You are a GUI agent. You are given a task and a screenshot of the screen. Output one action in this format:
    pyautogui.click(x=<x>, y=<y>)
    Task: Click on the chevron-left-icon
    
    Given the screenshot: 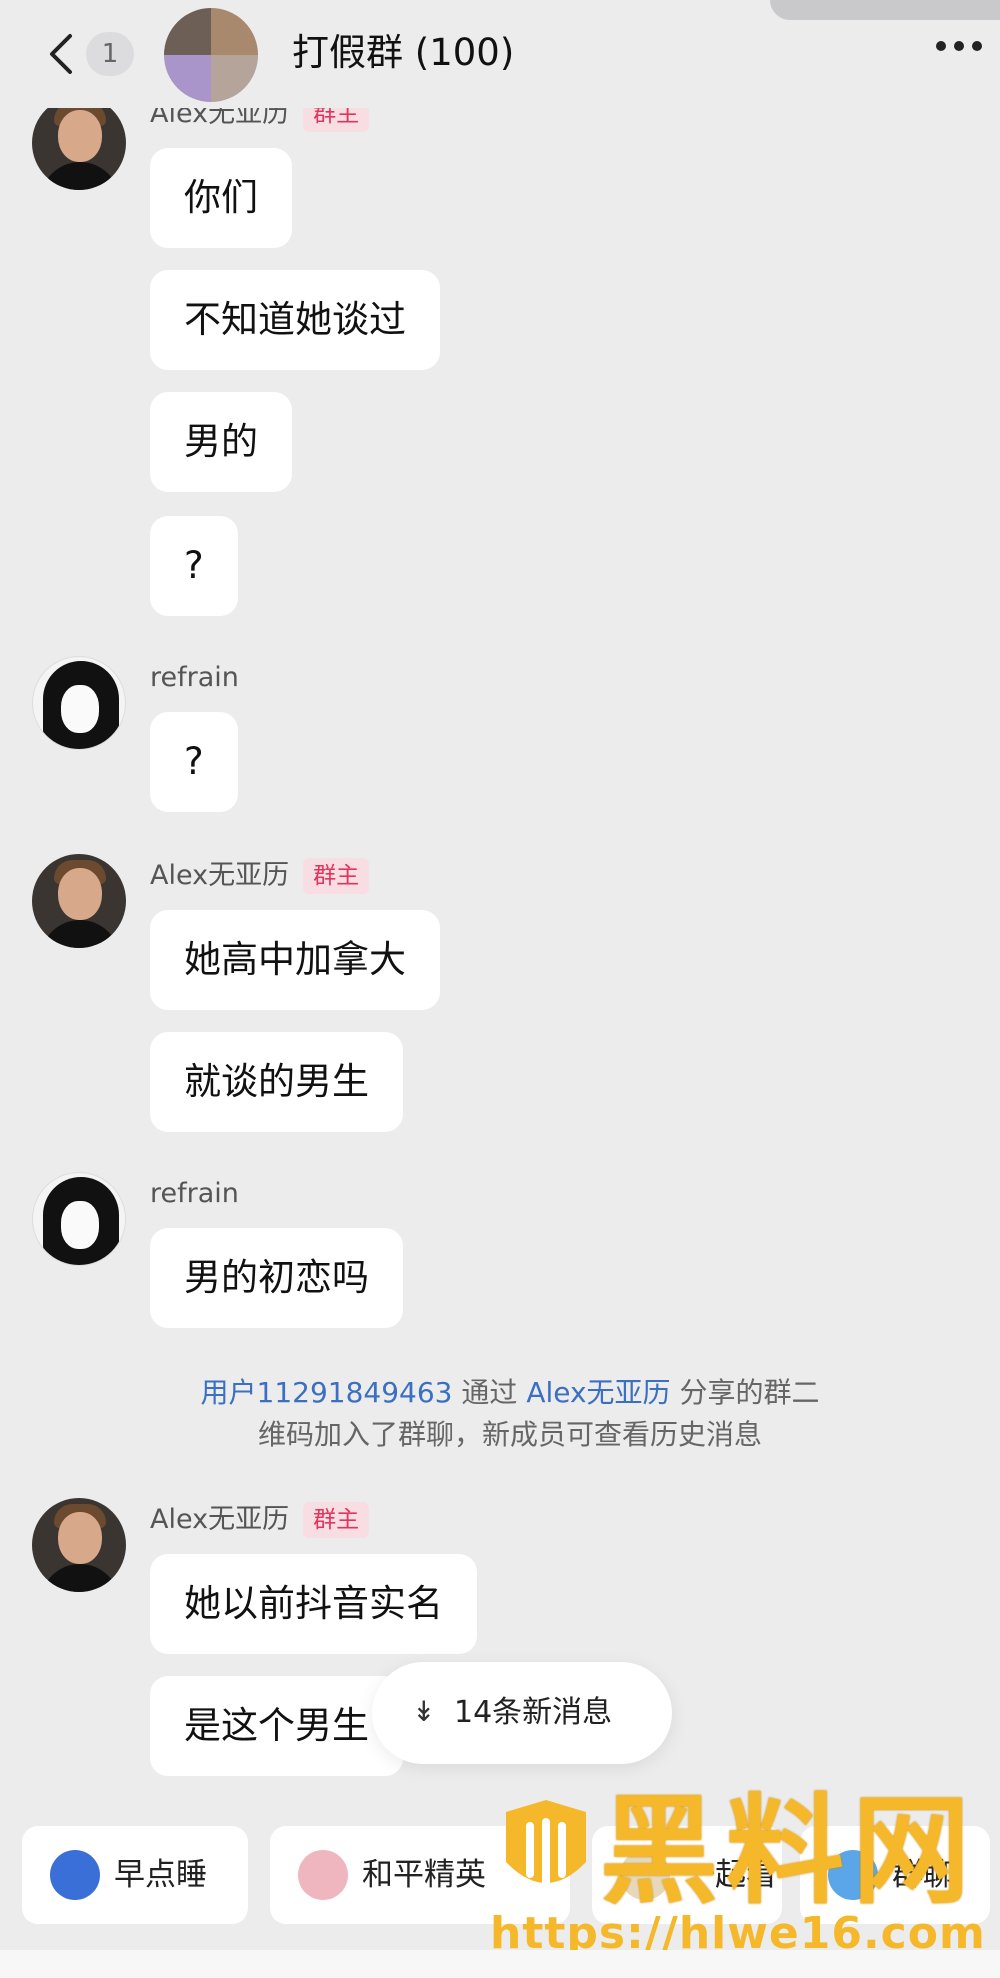 What is the action you would take?
    pyautogui.click(x=61, y=54)
    